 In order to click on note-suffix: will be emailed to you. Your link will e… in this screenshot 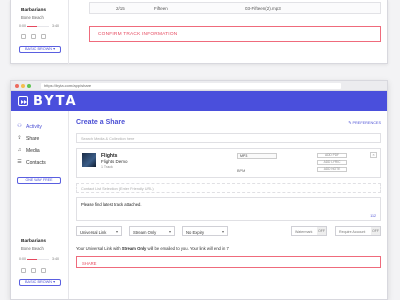, I will do `click(187, 248)`.